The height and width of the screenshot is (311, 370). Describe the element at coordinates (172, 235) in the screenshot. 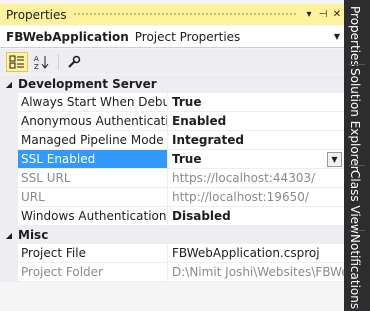

I see `category-misc: ◢ Misc` at that location.